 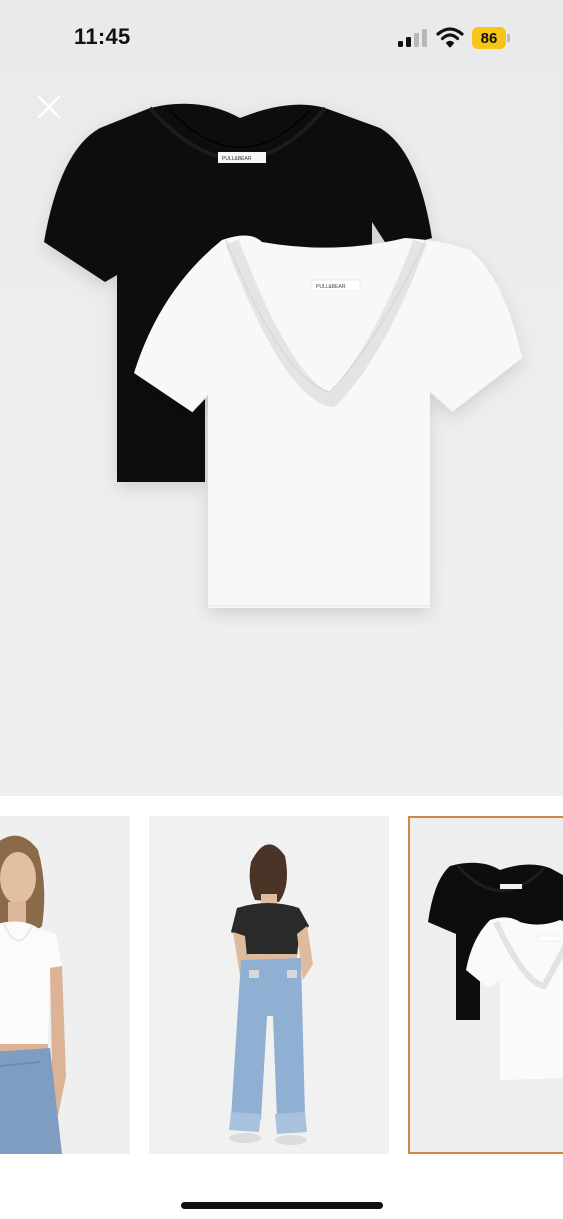 I want to click on signal-icon, so click(x=412, y=38).